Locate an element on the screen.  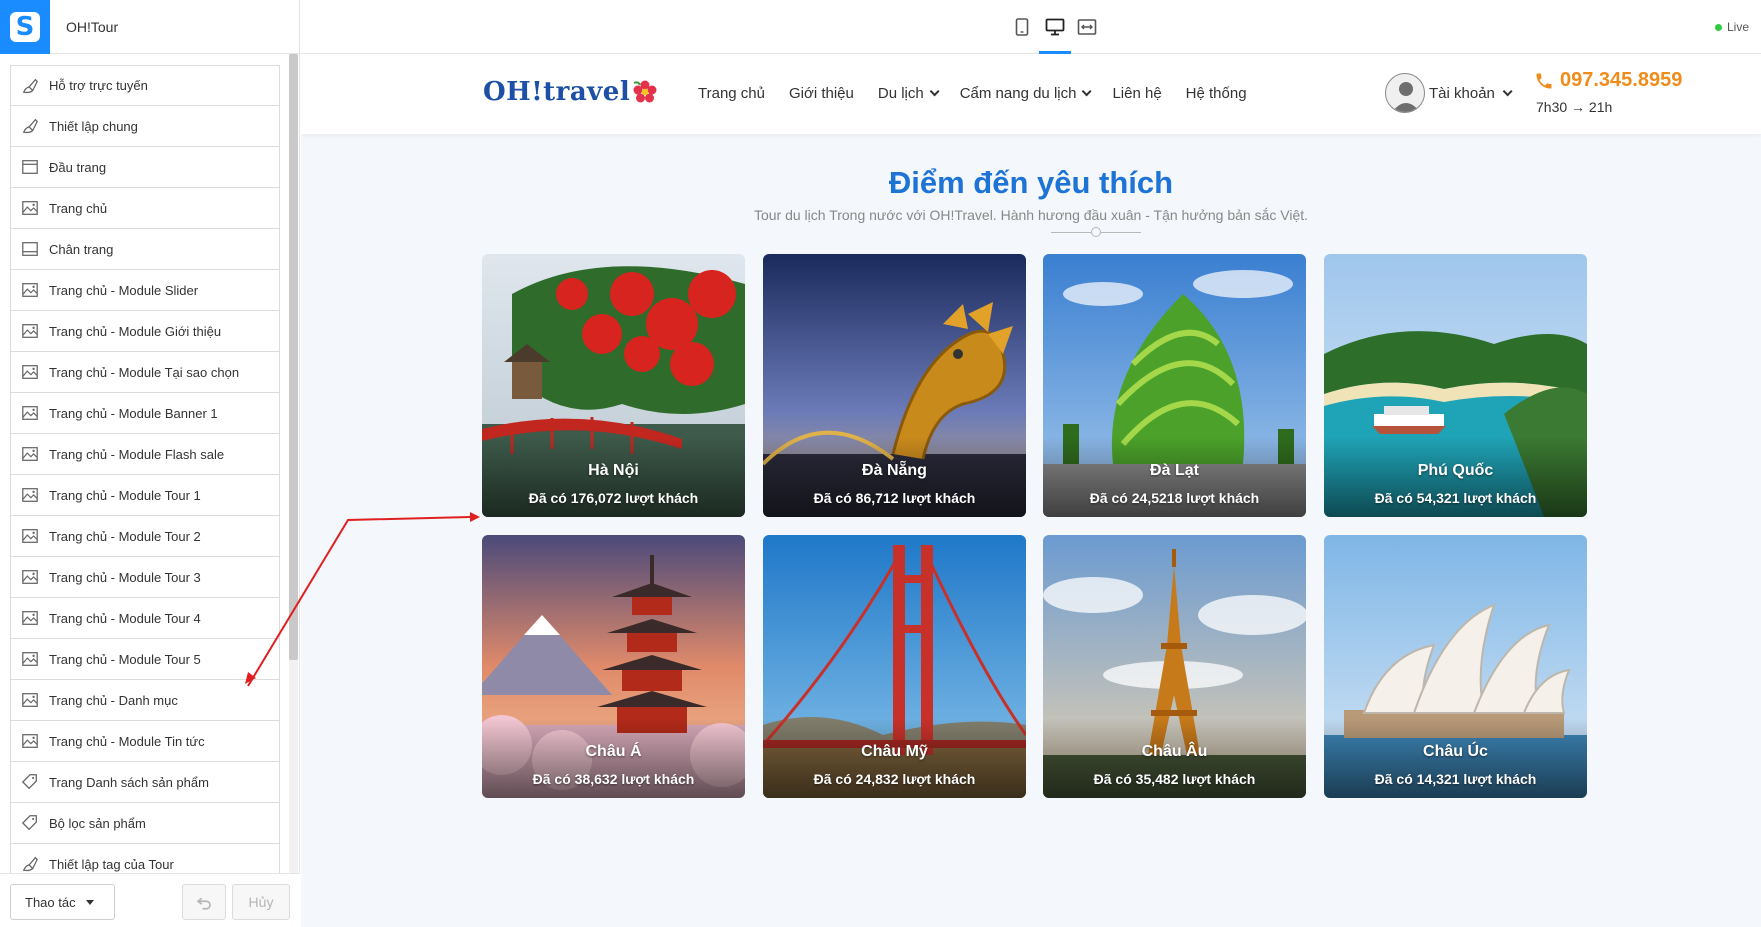
destination-name: Châu Mỹ is located at coordinates (894, 751).